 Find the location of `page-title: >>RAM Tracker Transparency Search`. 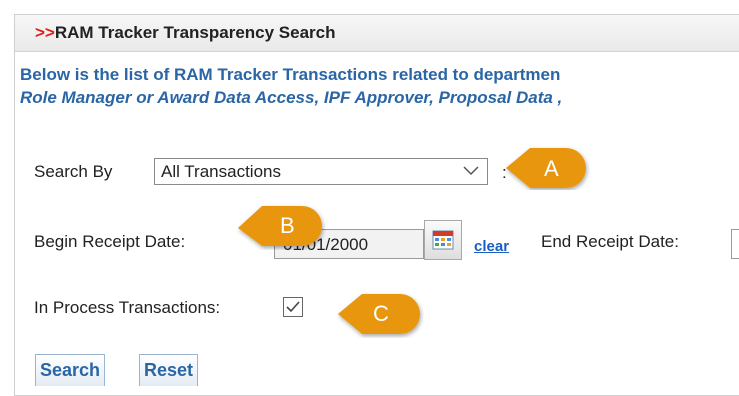

page-title: >>RAM Tracker Transparency Search is located at coordinates (185, 33).